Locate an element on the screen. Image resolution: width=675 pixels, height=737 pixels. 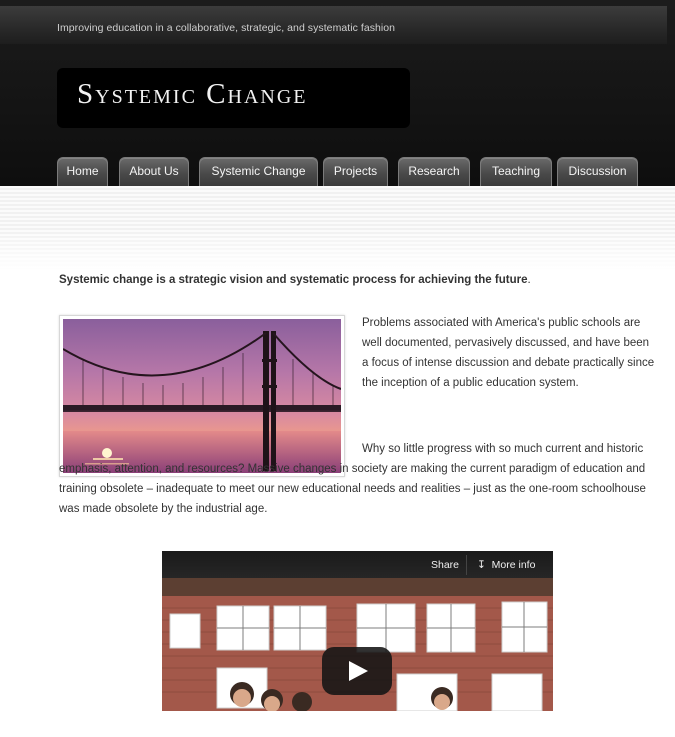
nav-tab-research: Research is located at coordinates (434, 171).